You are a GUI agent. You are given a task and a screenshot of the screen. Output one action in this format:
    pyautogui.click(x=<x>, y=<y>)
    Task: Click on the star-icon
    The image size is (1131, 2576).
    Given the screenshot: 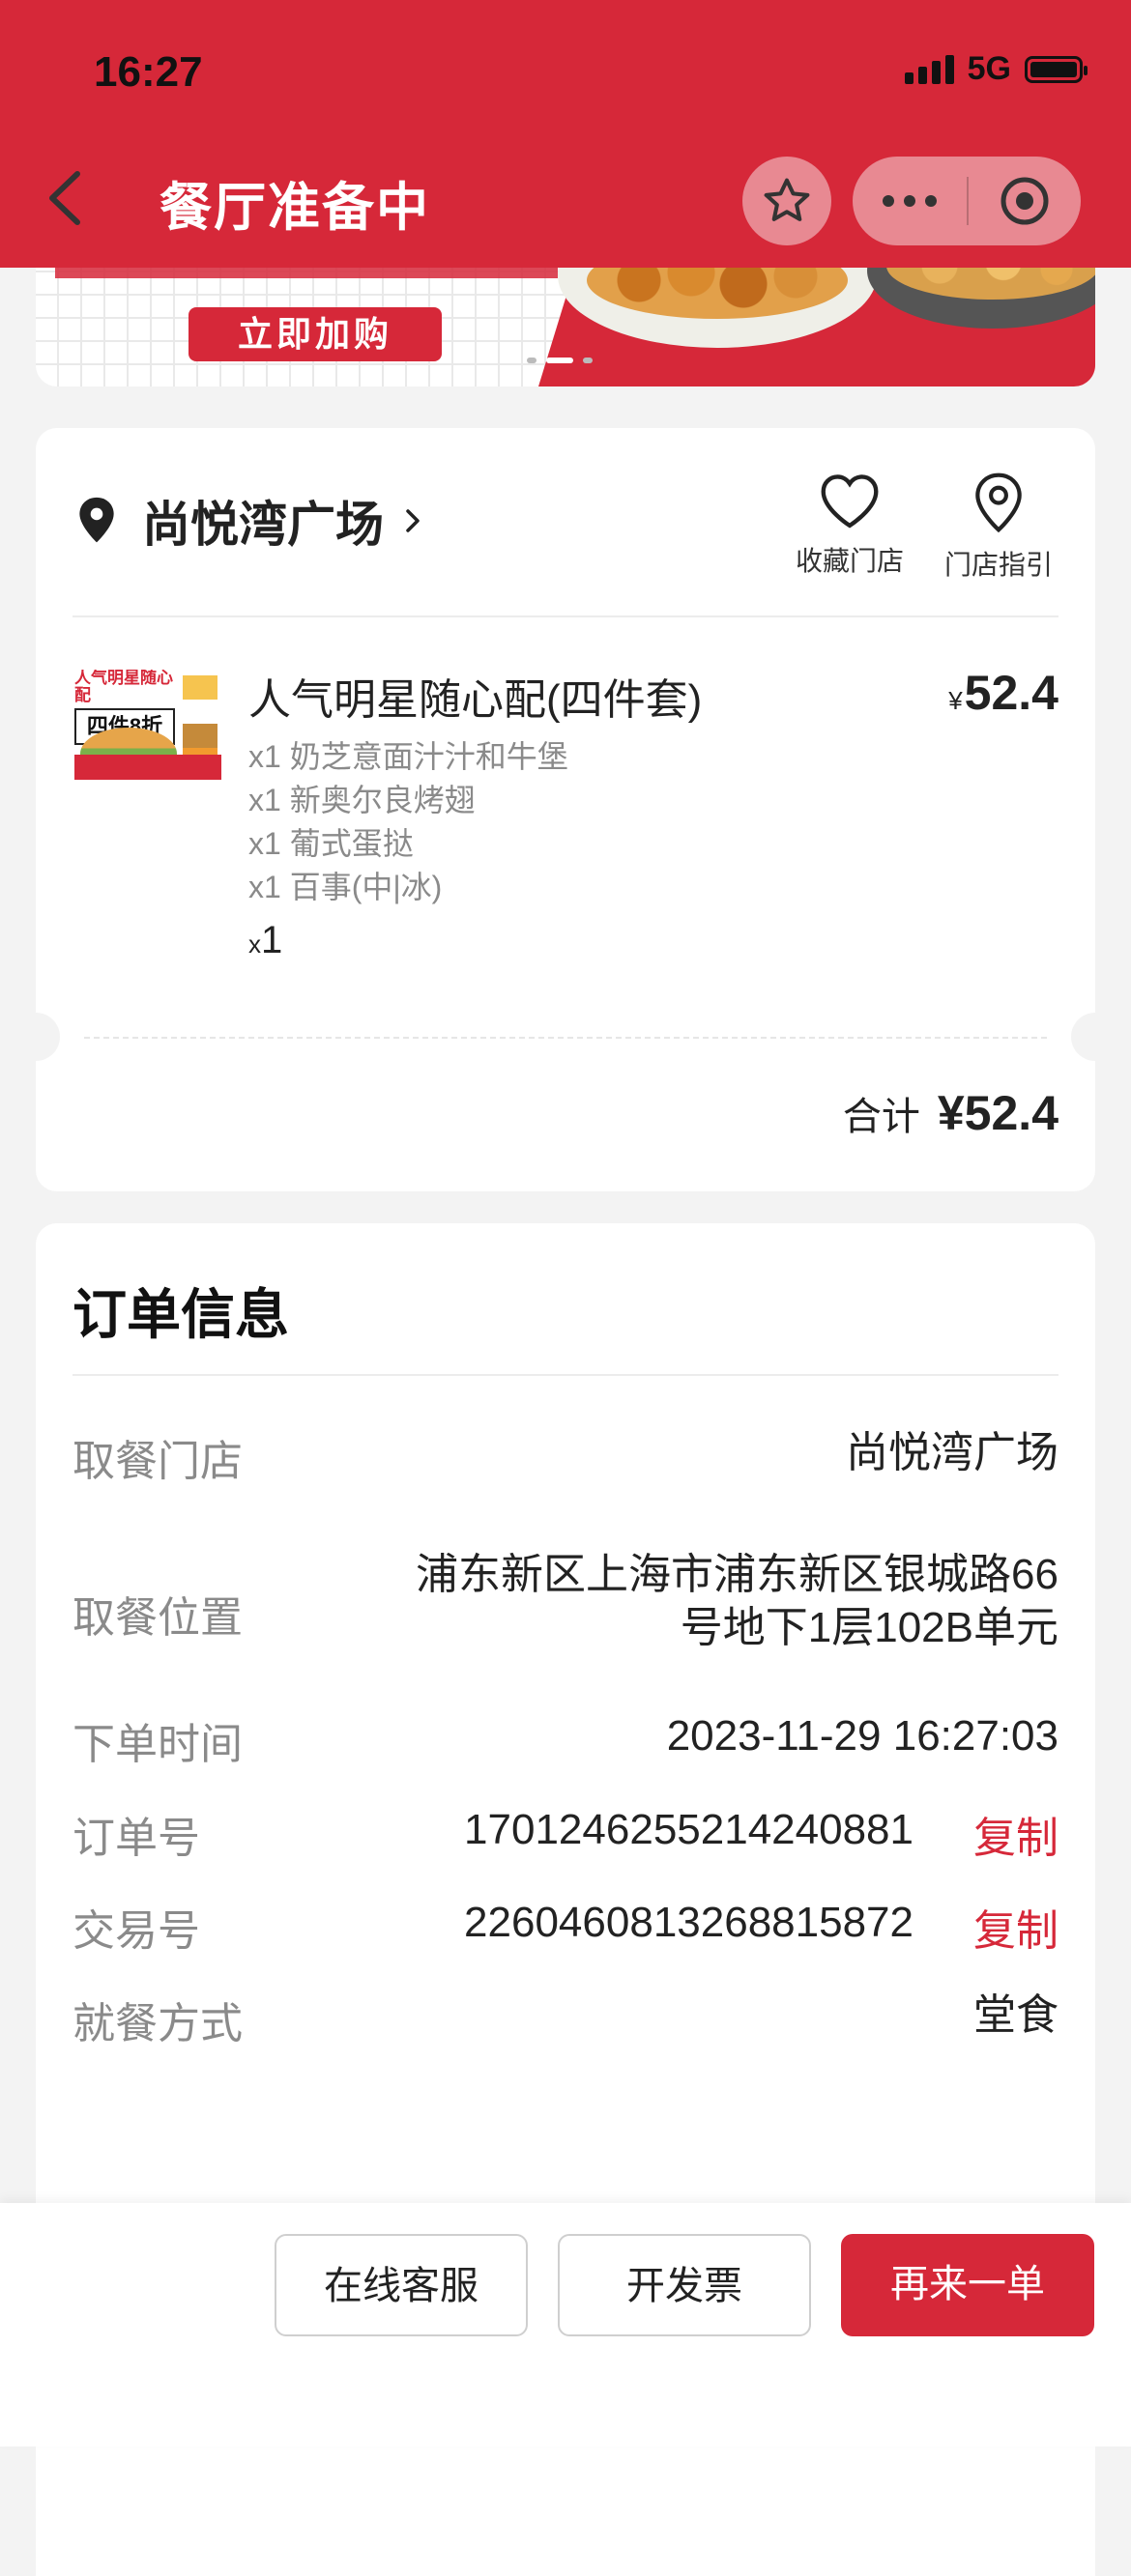 What is the action you would take?
    pyautogui.click(x=787, y=200)
    